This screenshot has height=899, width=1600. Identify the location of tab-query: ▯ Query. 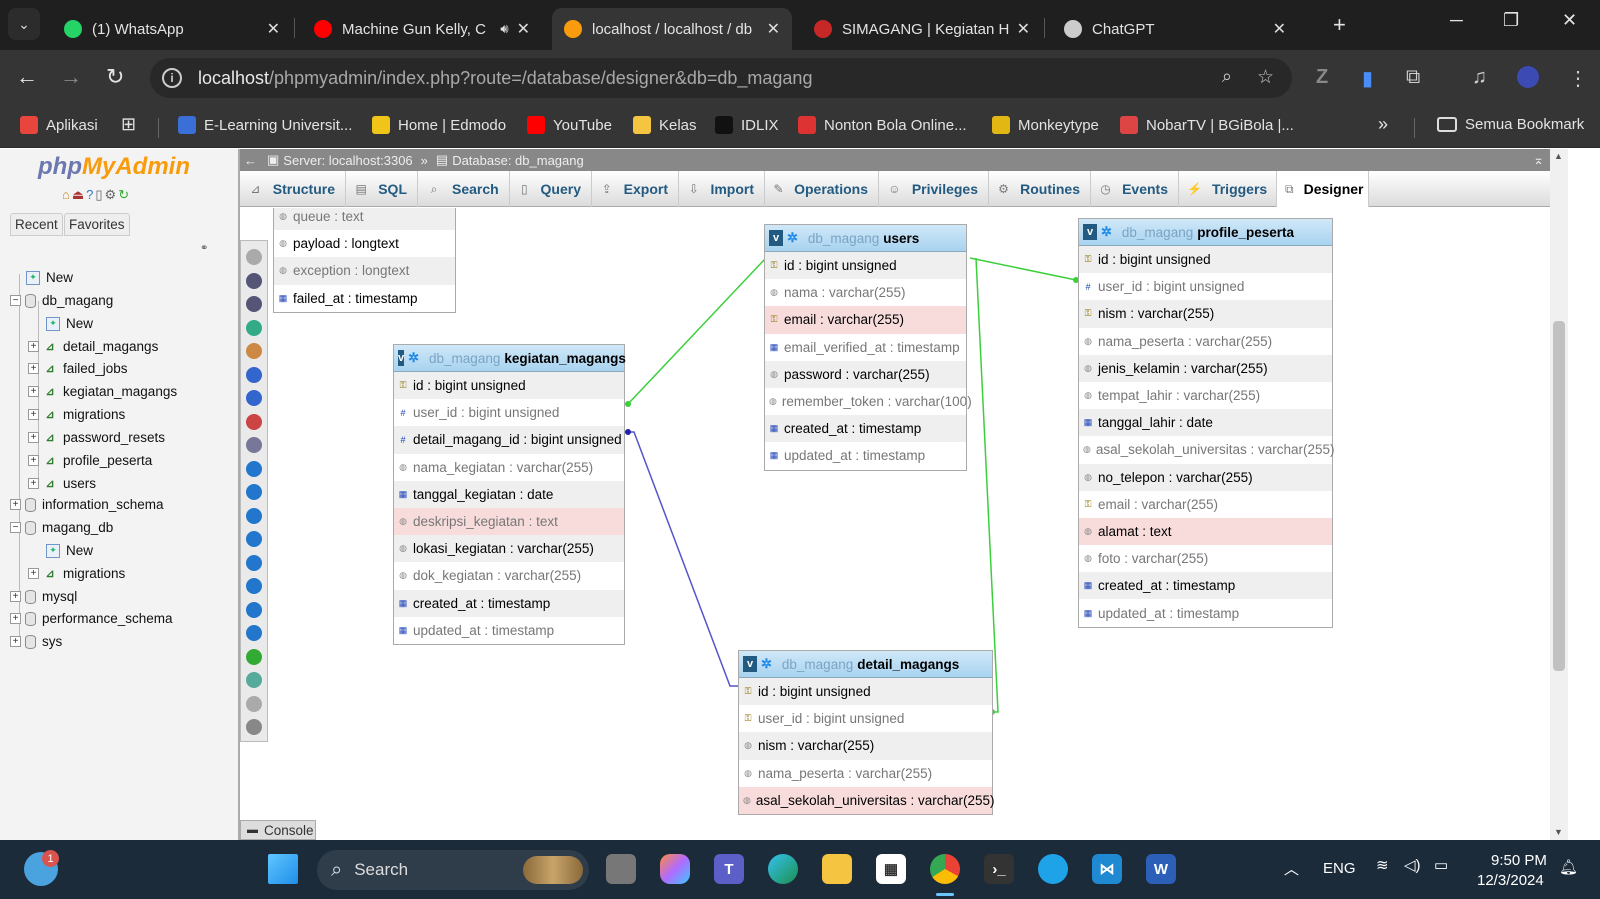
(551, 189).